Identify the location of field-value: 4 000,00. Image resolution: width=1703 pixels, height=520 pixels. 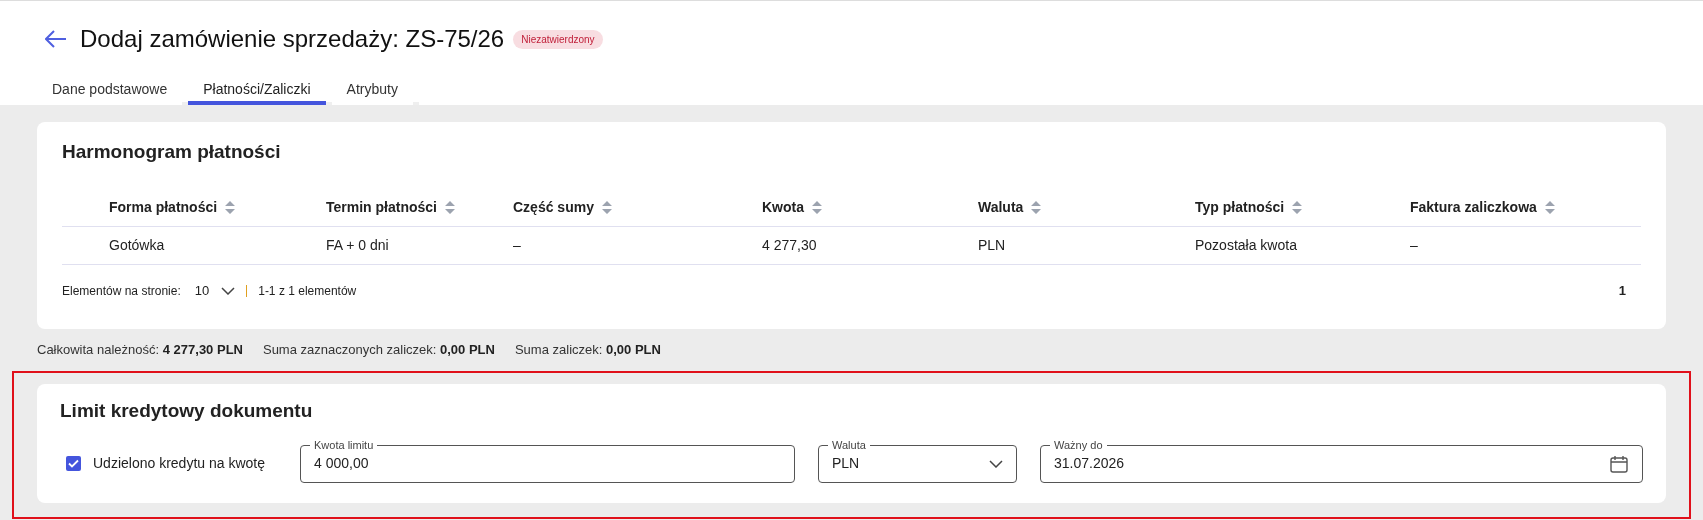
(342, 463).